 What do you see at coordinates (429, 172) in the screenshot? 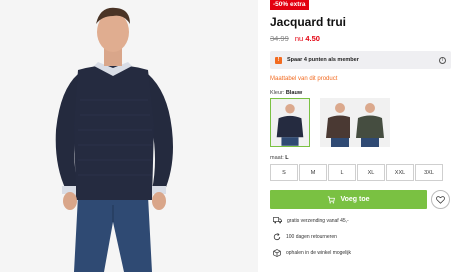
I see `size-option-3xl: 3XL` at bounding box center [429, 172].